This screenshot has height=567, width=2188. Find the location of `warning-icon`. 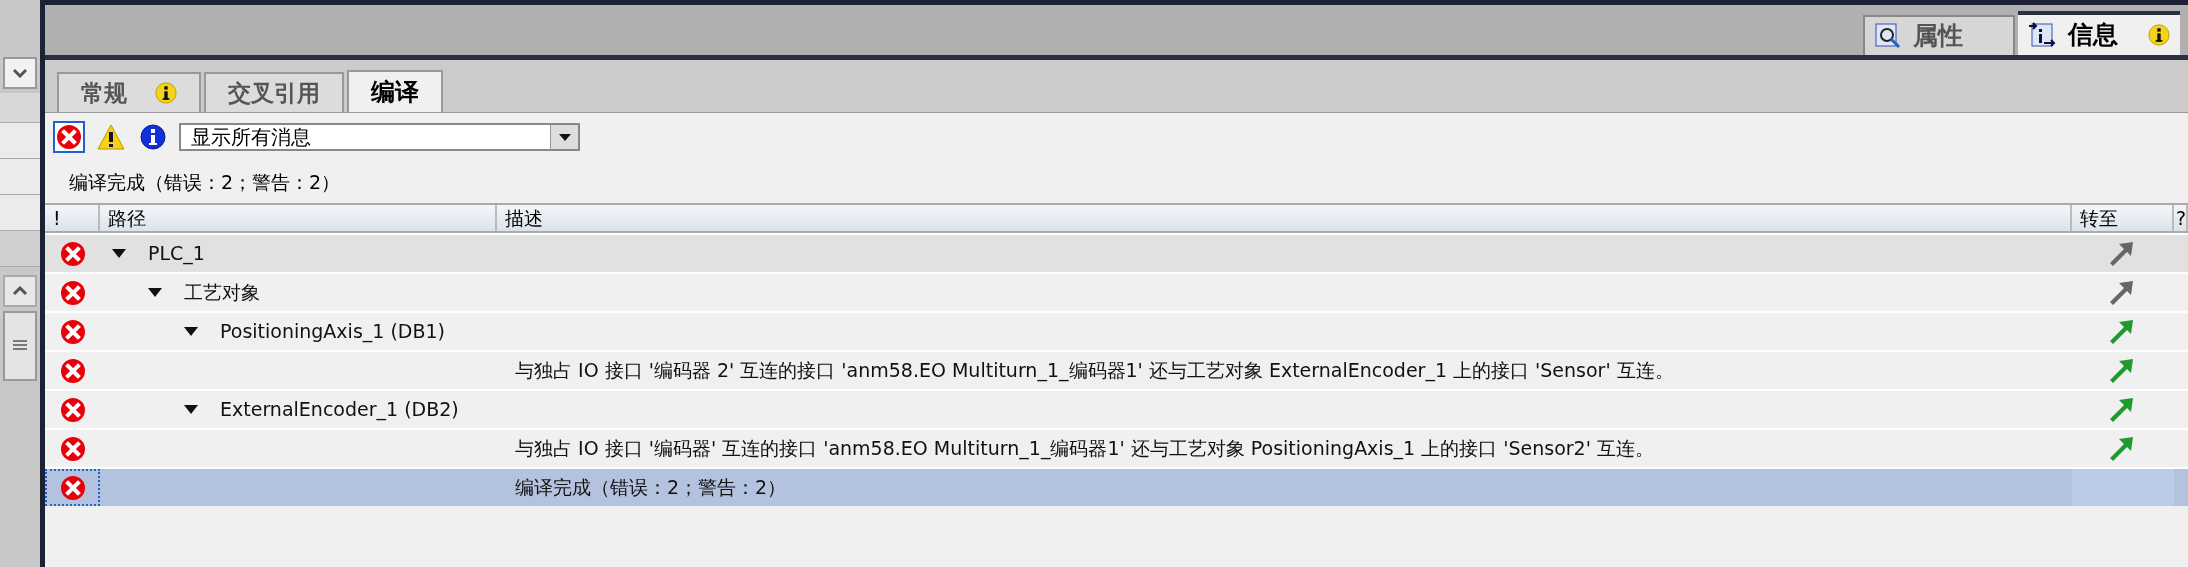

warning-icon is located at coordinates (111, 137).